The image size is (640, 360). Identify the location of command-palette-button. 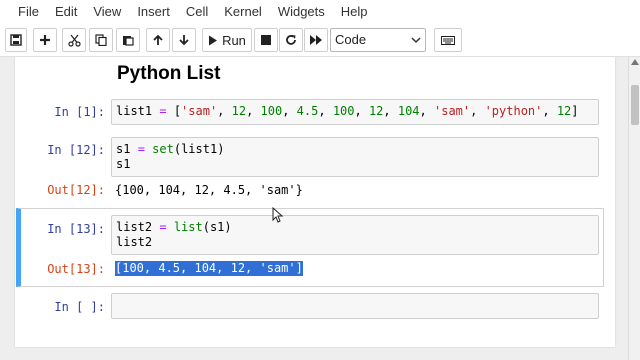
(448, 40).